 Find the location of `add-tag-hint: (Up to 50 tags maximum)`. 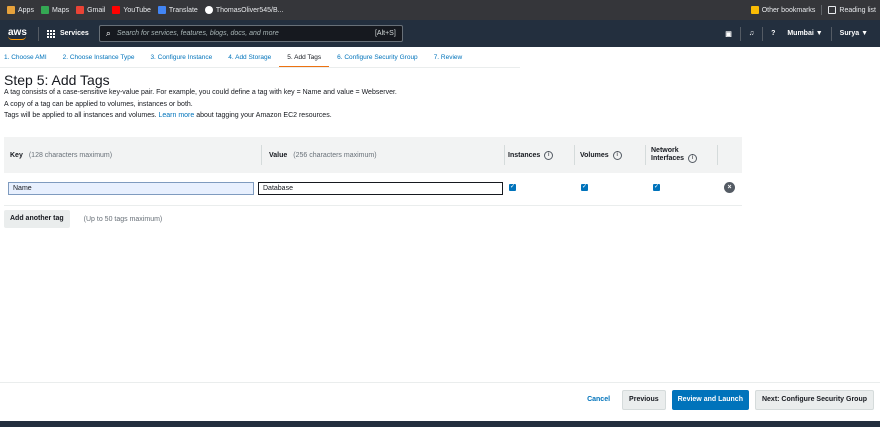

add-tag-hint: (Up to 50 tags maximum) is located at coordinates (123, 219).